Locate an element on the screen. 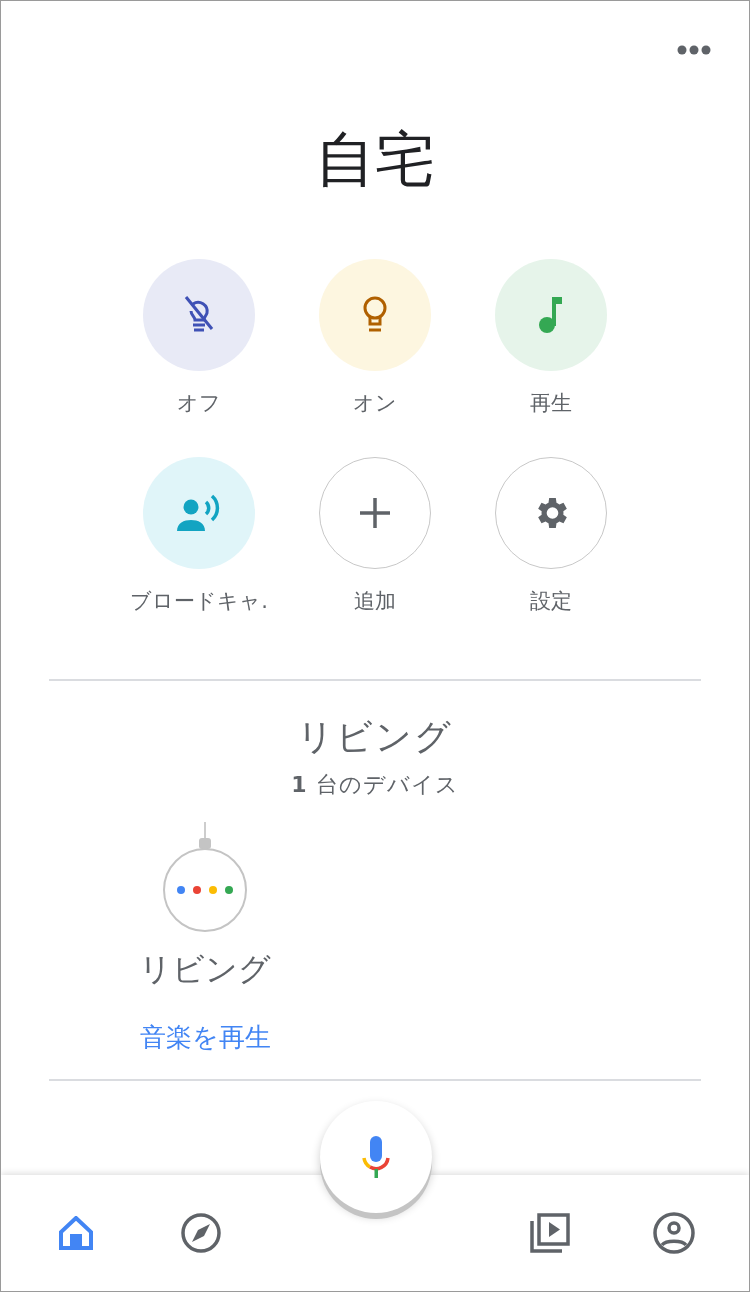  person-speaking-icon is located at coordinates (199, 513).